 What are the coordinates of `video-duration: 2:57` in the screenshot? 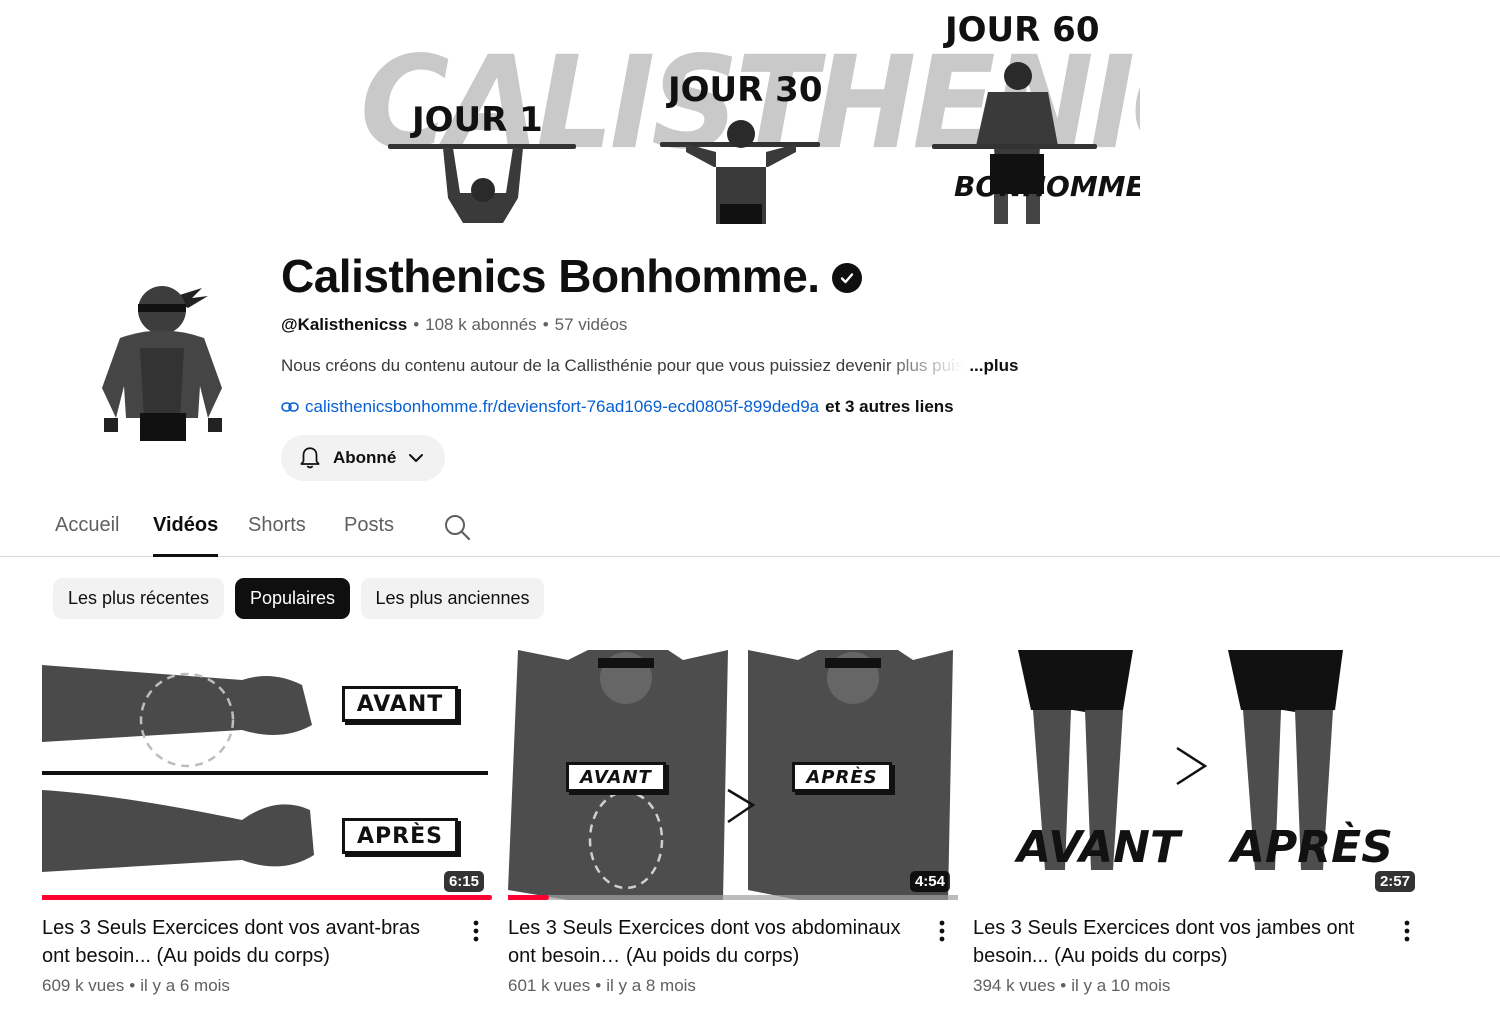 It's located at (1394, 881).